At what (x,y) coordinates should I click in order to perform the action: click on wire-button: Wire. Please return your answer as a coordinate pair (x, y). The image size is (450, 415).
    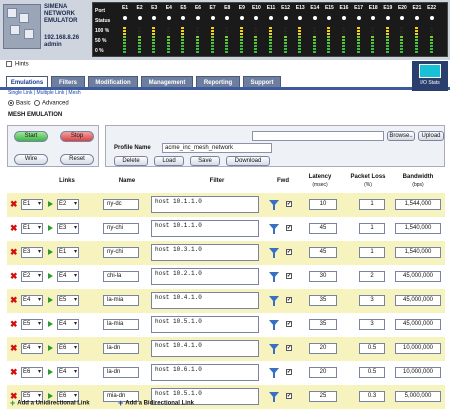
    Looking at the image, I should click on (31, 159).